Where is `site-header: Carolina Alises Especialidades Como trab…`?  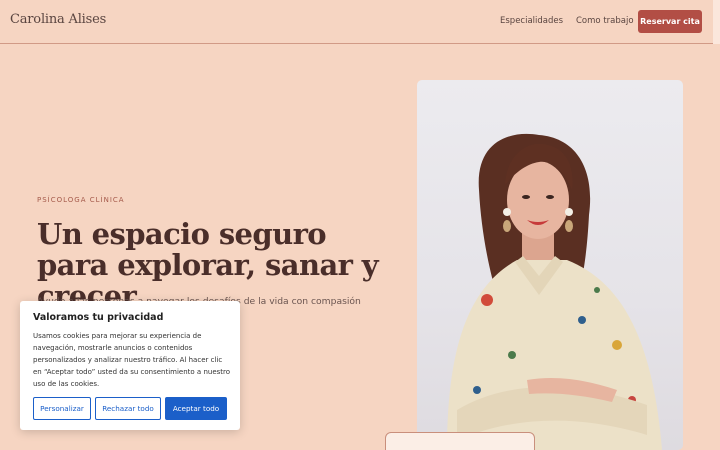
site-header: Carolina Alises Especialidades Como trab… is located at coordinates (360, 22).